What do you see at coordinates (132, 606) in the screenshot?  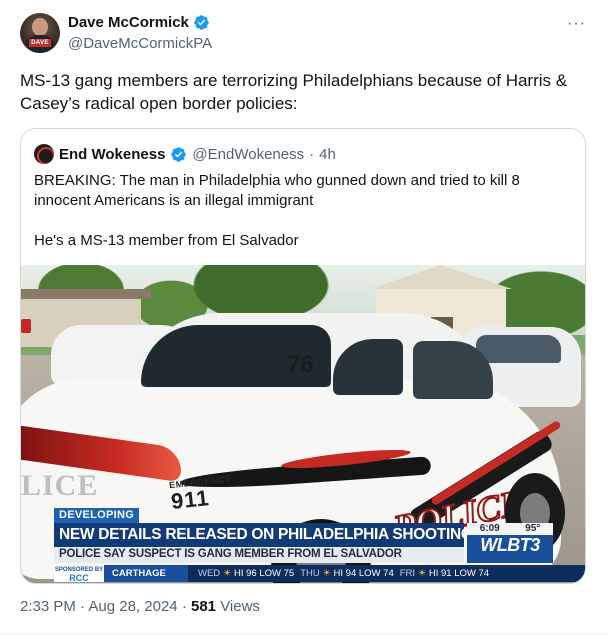 I see `post-date: Aug 28, 2024` at bounding box center [132, 606].